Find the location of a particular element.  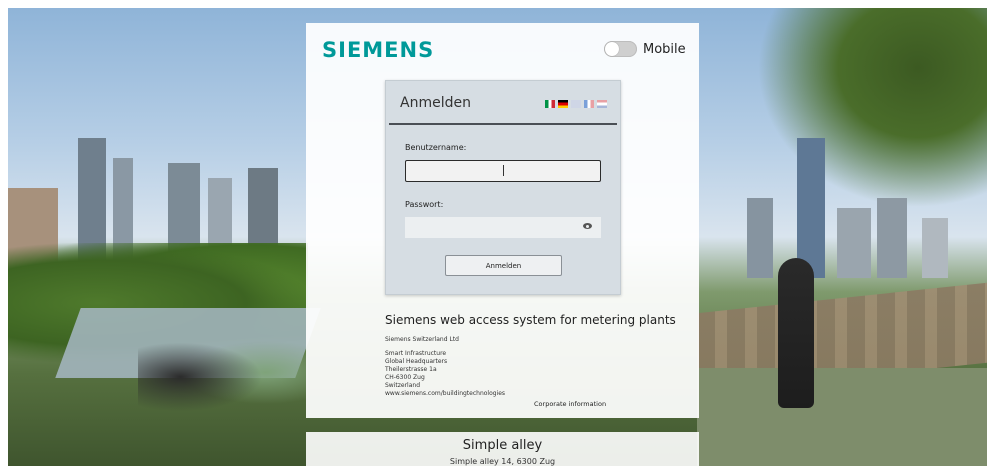

address-line: Smart Infrastructure is located at coordinates (416, 353).